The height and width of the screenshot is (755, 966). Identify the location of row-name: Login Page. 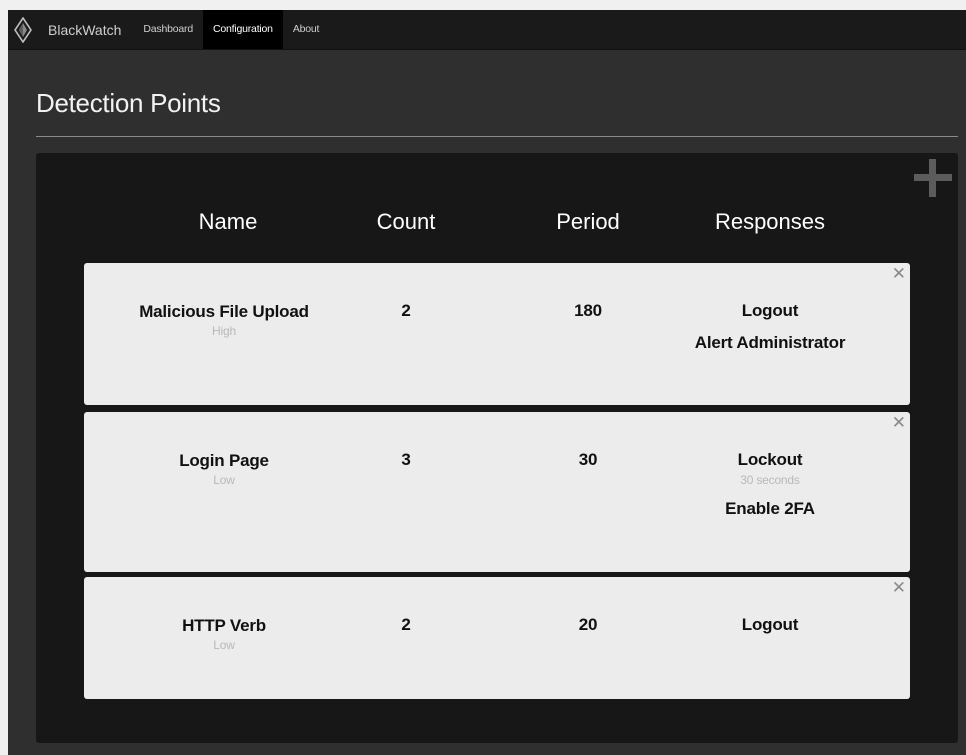
(224, 460).